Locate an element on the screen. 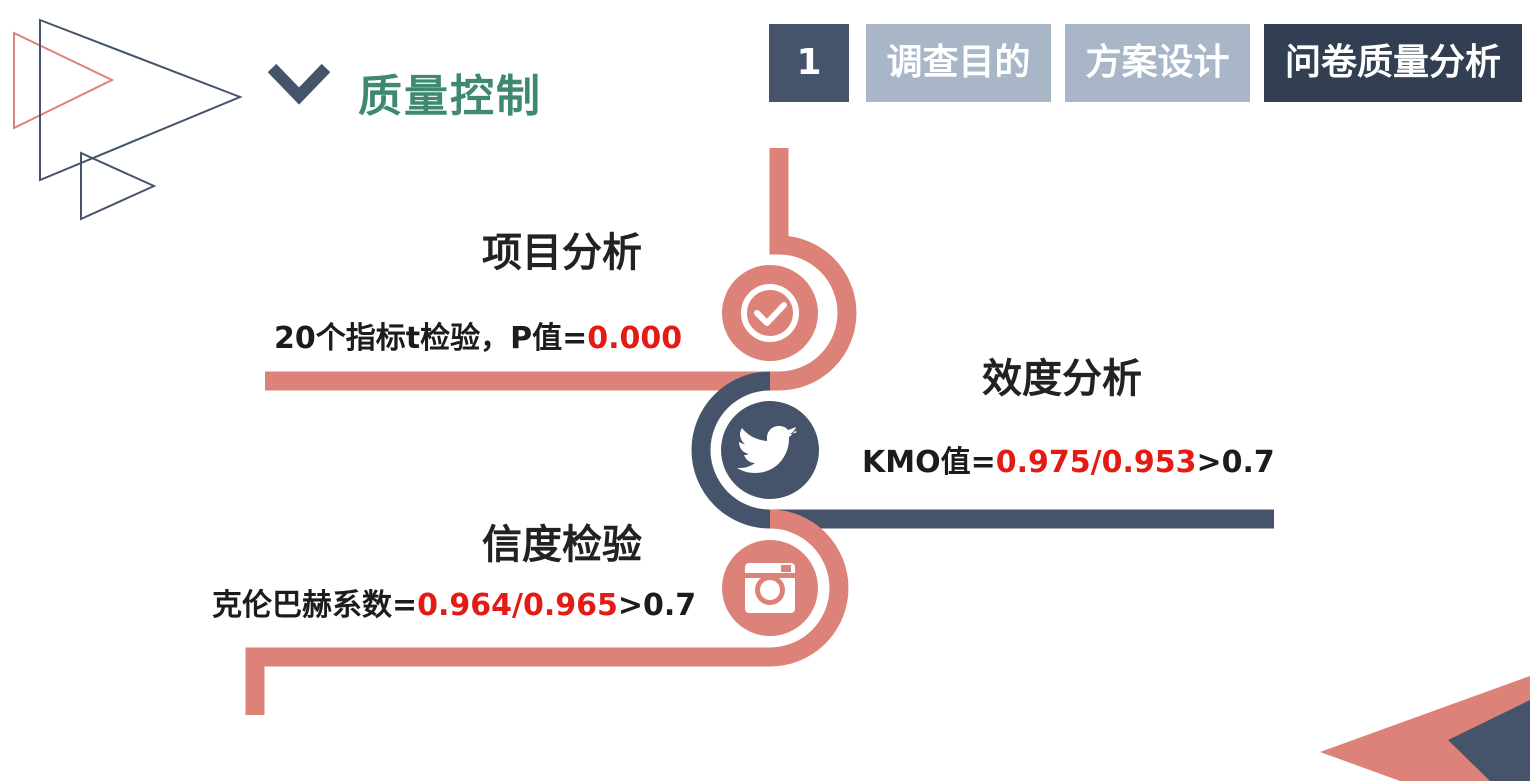 This screenshot has width=1530, height=781. heading-validity-analysis: 效度分析 is located at coordinates (1062, 379).